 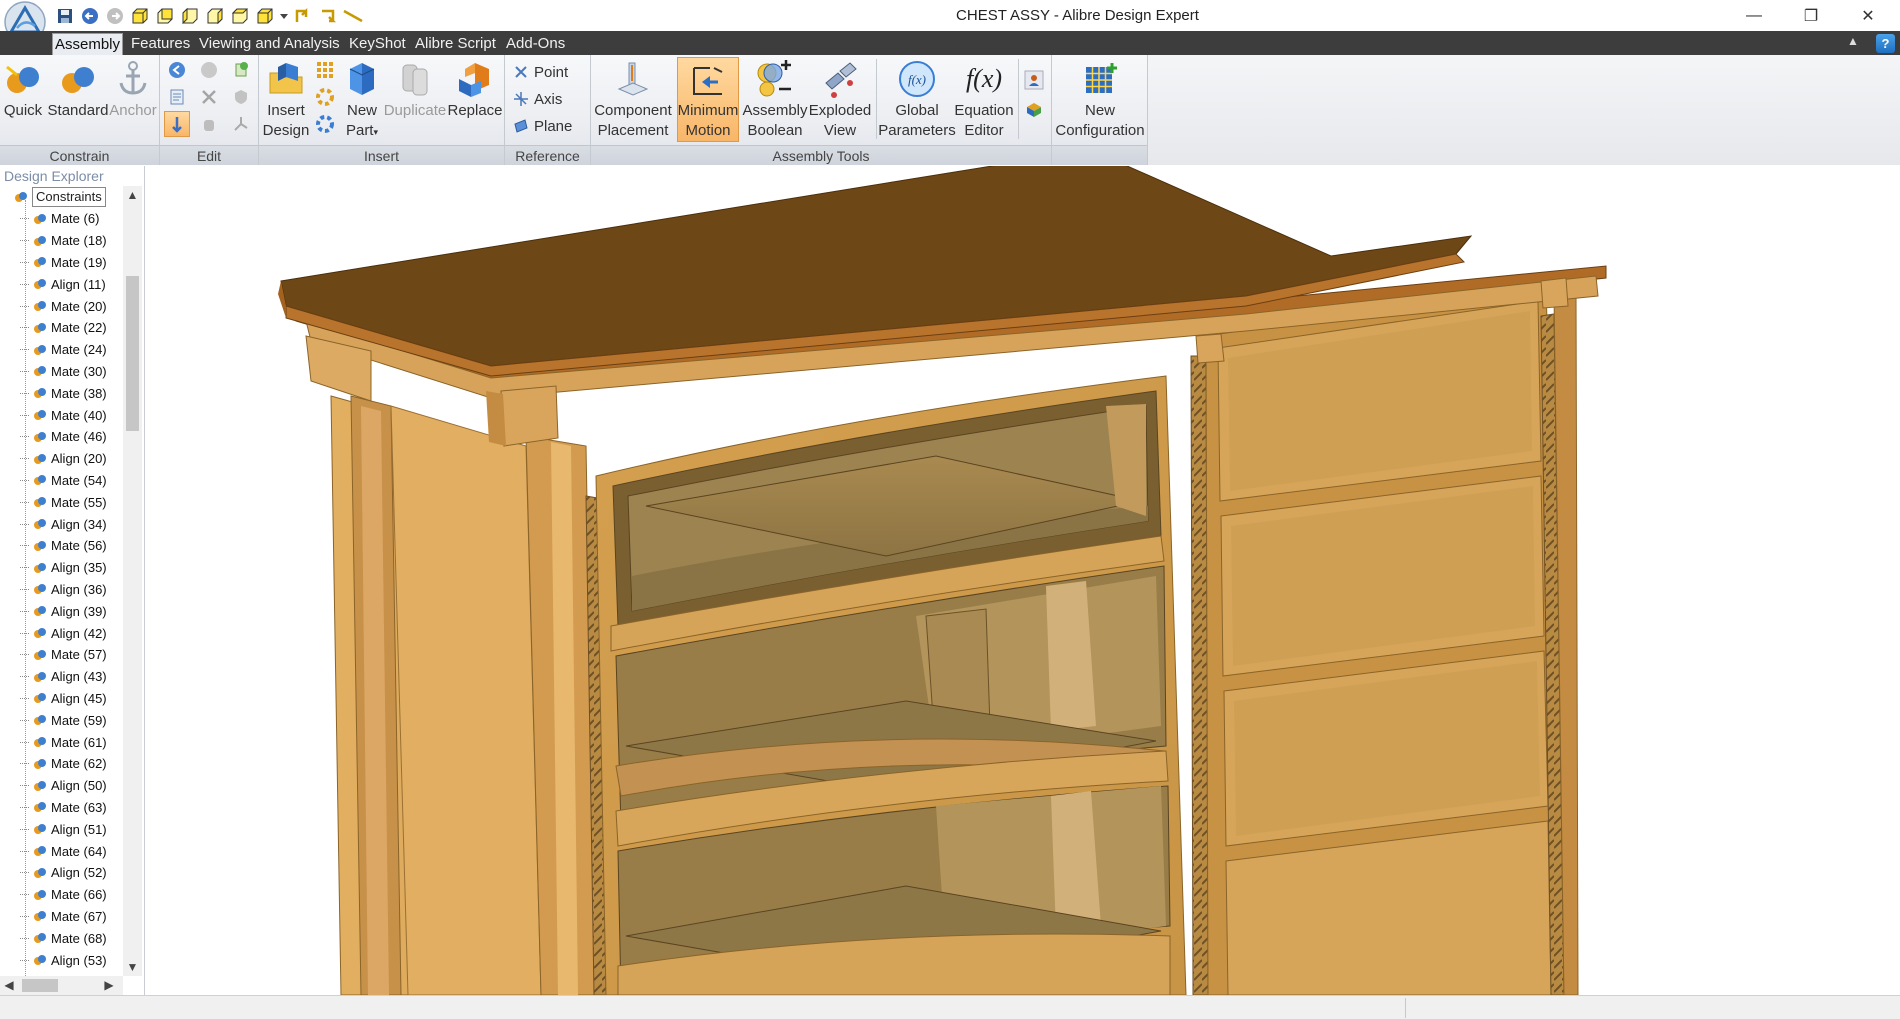 What do you see at coordinates (60, 196) in the screenshot?
I see `tree-root-constraints: Constraints` at bounding box center [60, 196].